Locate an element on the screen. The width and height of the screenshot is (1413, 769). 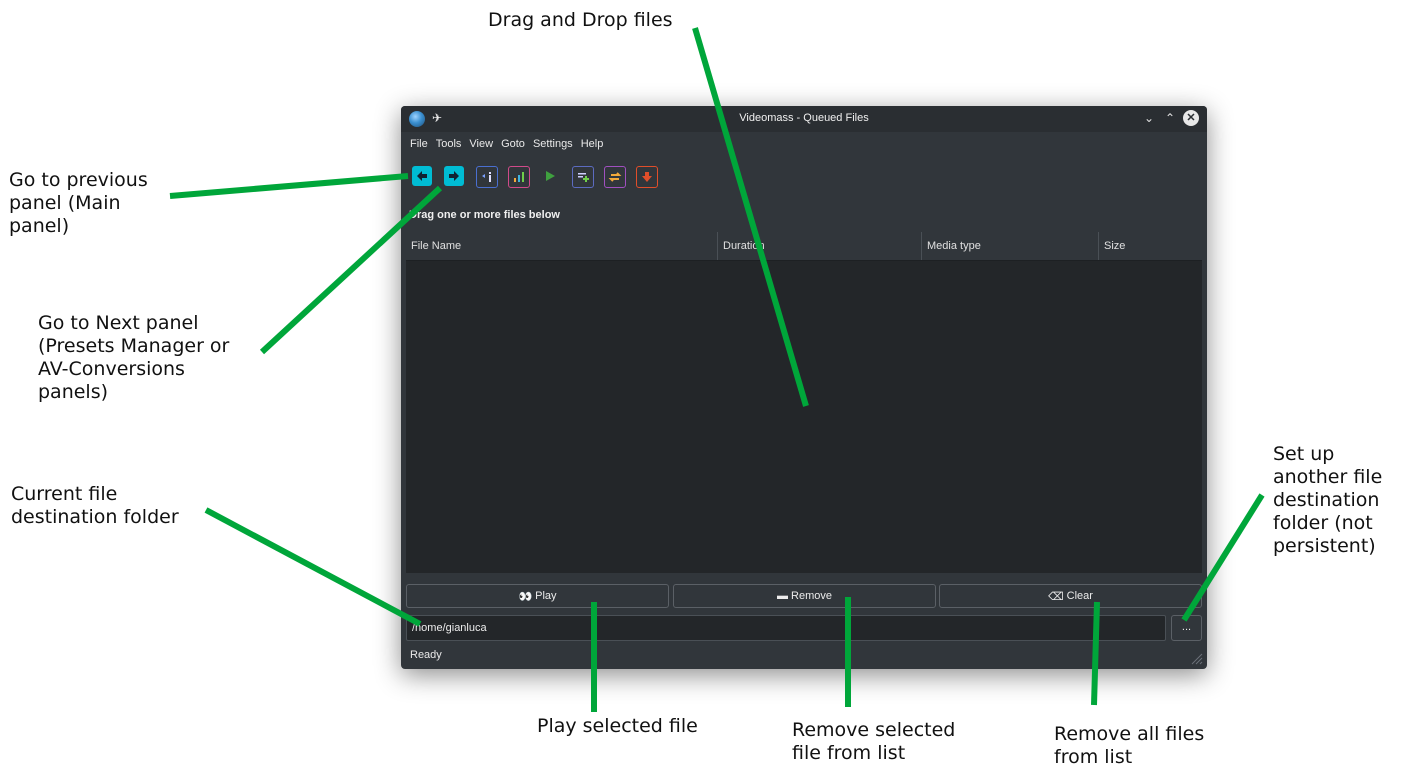
convert-icon is located at coordinates (615, 177).